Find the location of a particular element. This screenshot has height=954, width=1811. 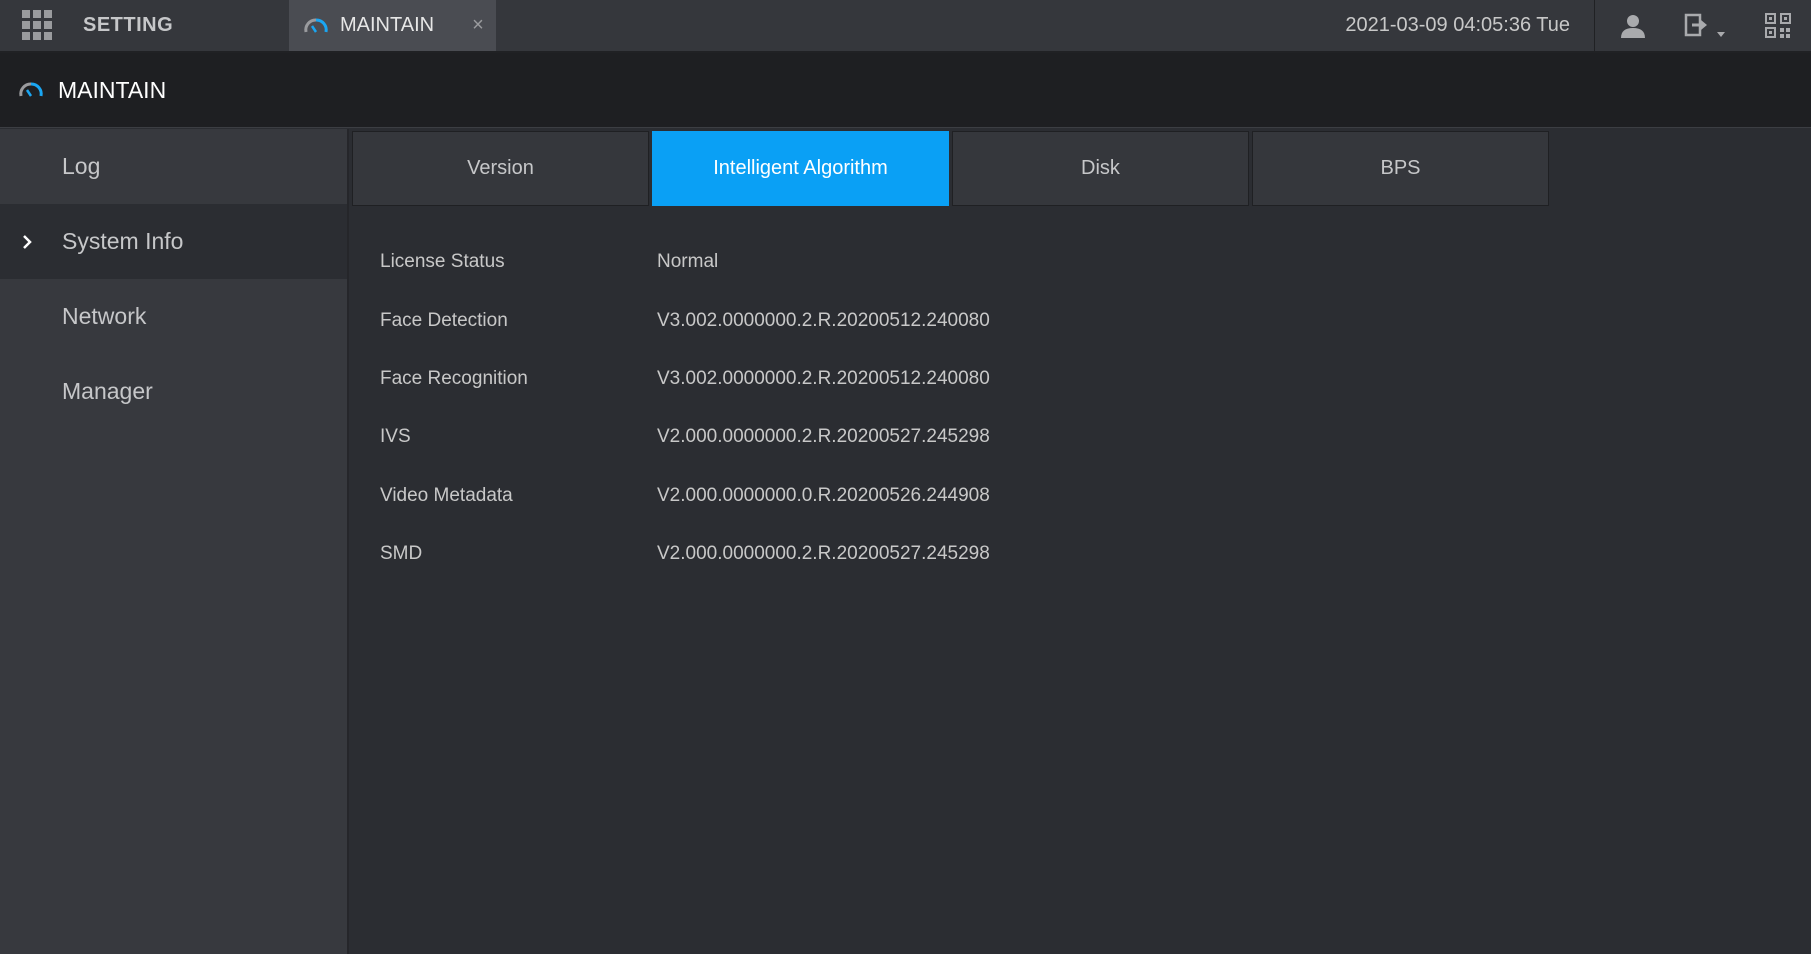

sidebar-item-label: Network is located at coordinates (104, 316).